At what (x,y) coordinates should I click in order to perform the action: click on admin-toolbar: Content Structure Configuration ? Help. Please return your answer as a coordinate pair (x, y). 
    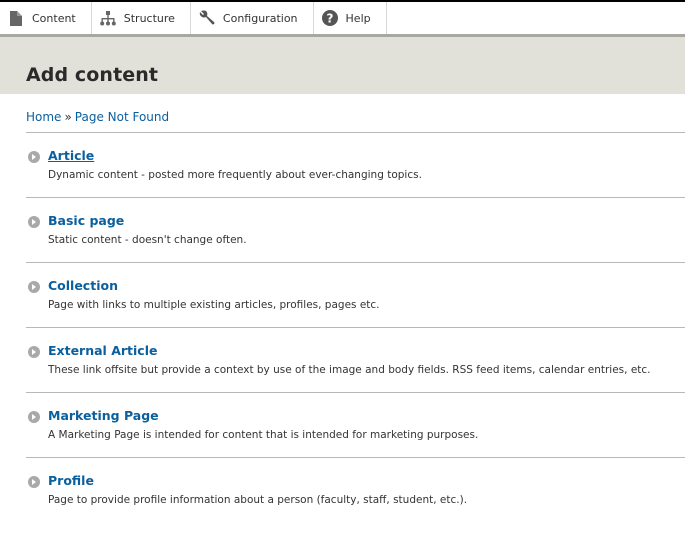
    Looking at the image, I should click on (342, 18).